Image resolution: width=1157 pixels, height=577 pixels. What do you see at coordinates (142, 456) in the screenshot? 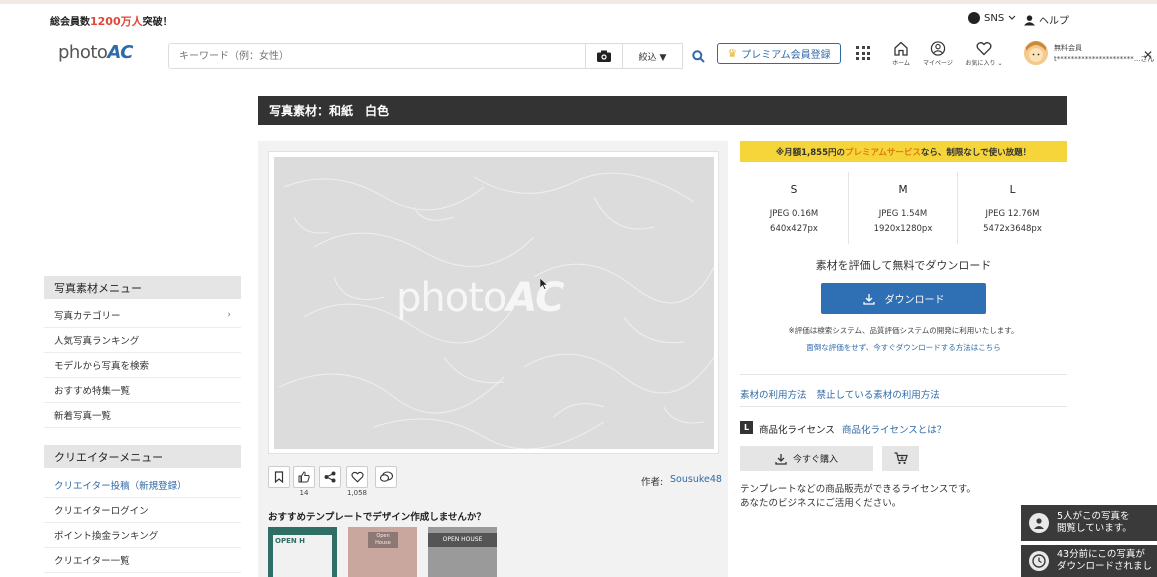
I see `creator-menu-title: クリエイターメニュー` at bounding box center [142, 456].